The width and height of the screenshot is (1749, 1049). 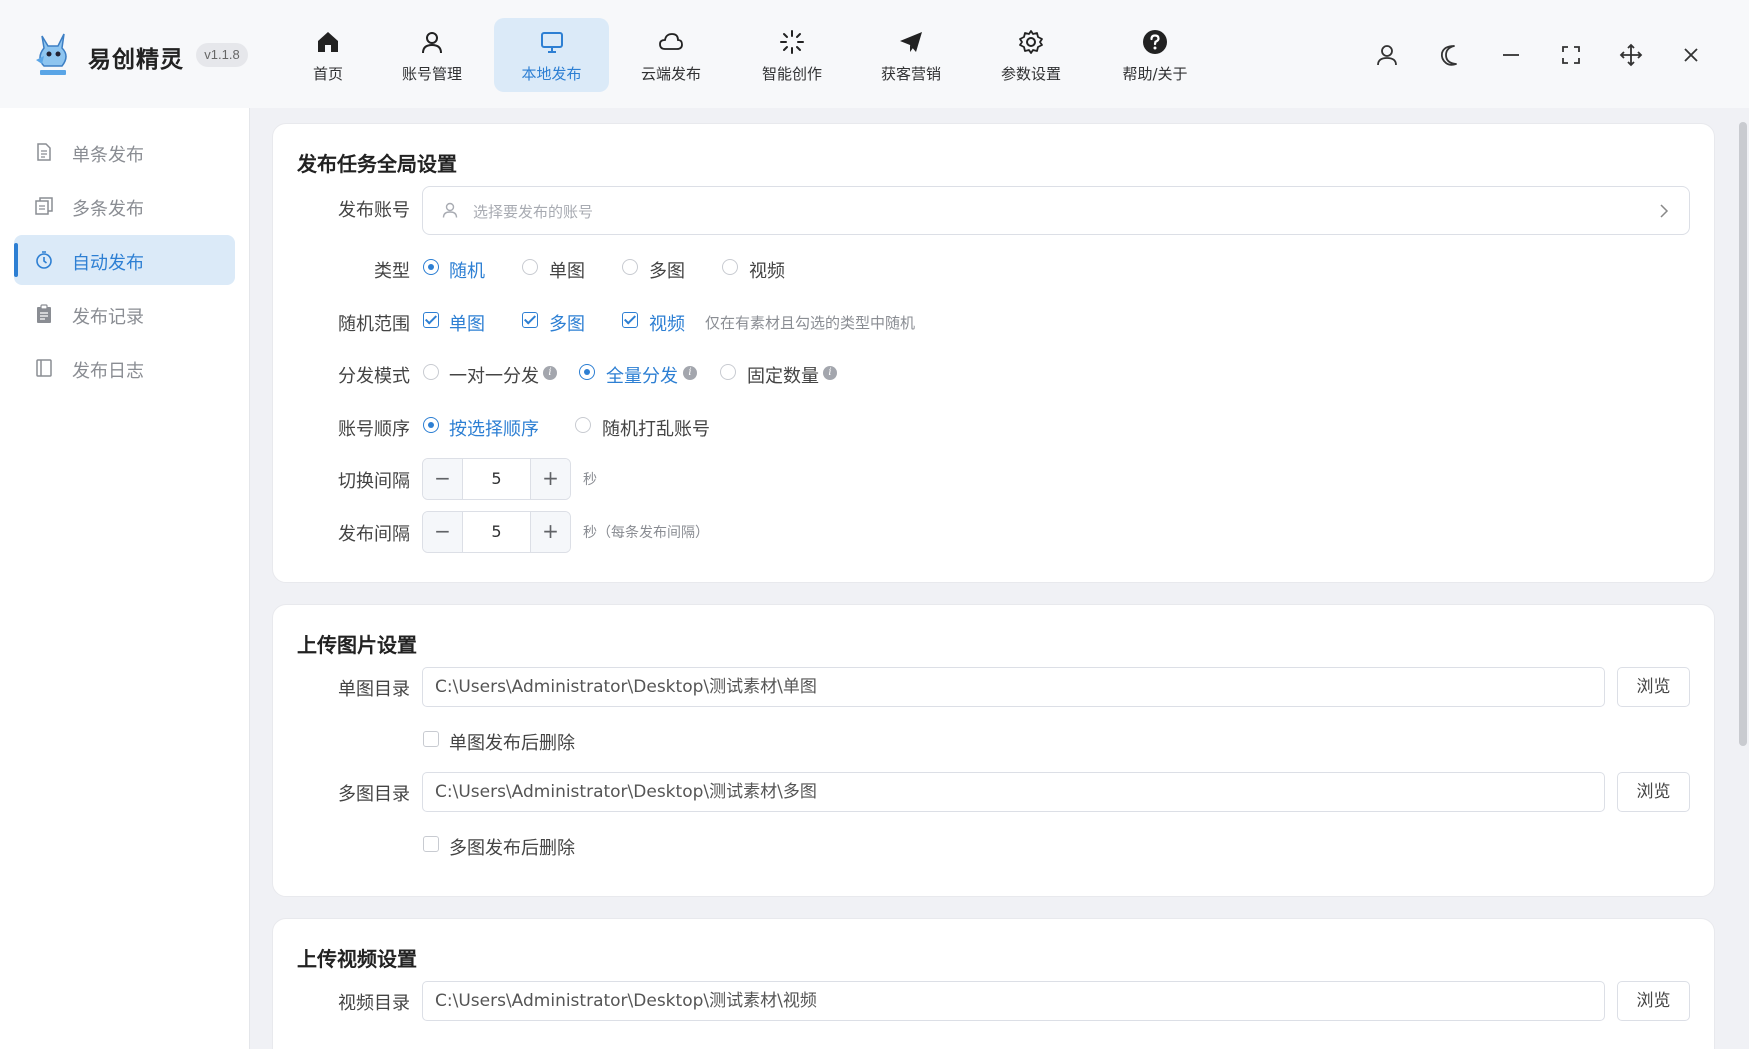 I want to click on range-hint: 仅在有素材且勾选的类型中随机, so click(x=810, y=323).